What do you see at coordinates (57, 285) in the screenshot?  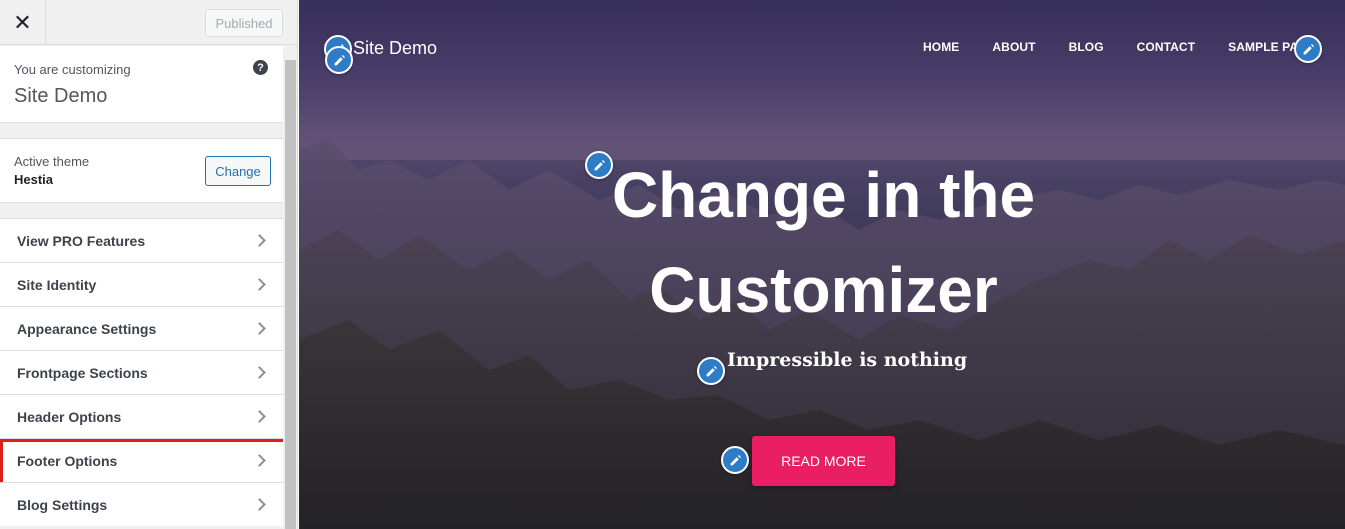 I see `menu-item-label: Site Identity` at bounding box center [57, 285].